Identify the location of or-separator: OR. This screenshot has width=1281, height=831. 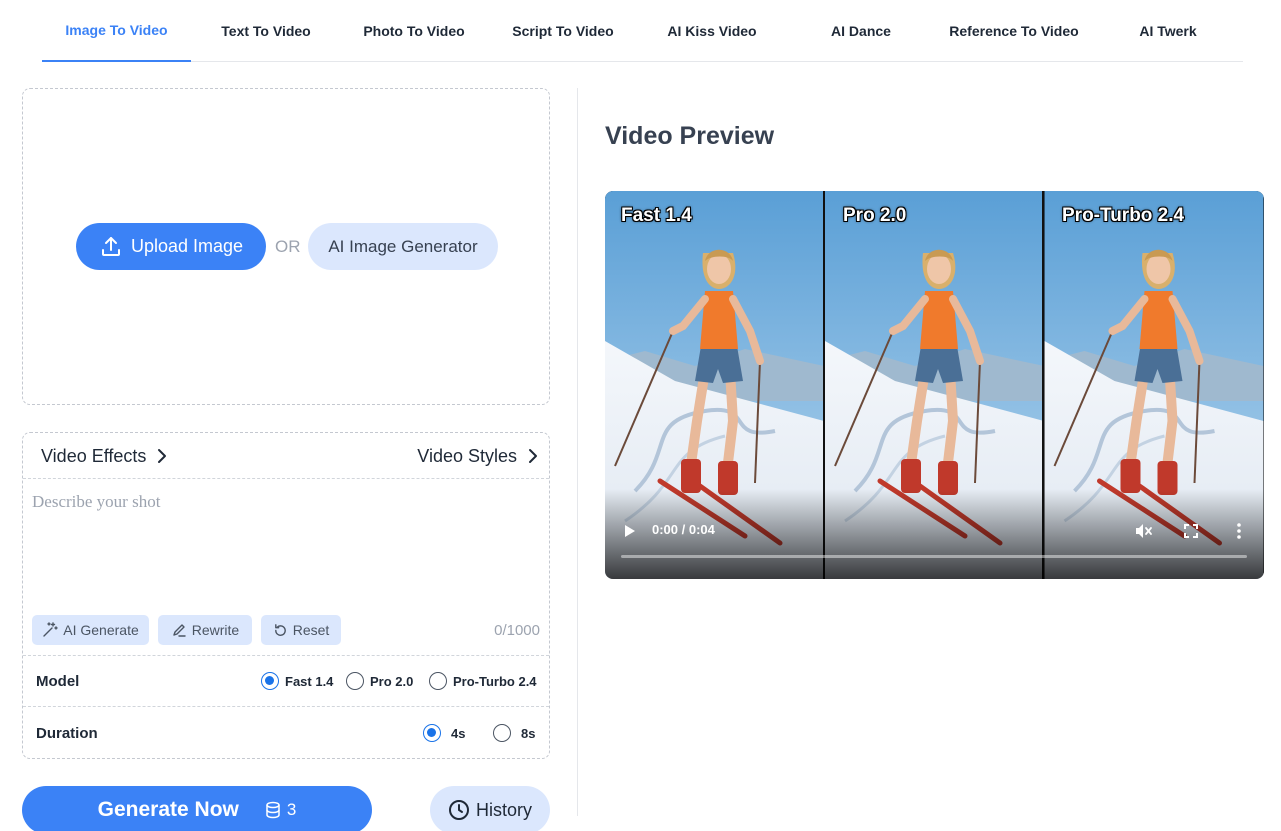
(288, 246).